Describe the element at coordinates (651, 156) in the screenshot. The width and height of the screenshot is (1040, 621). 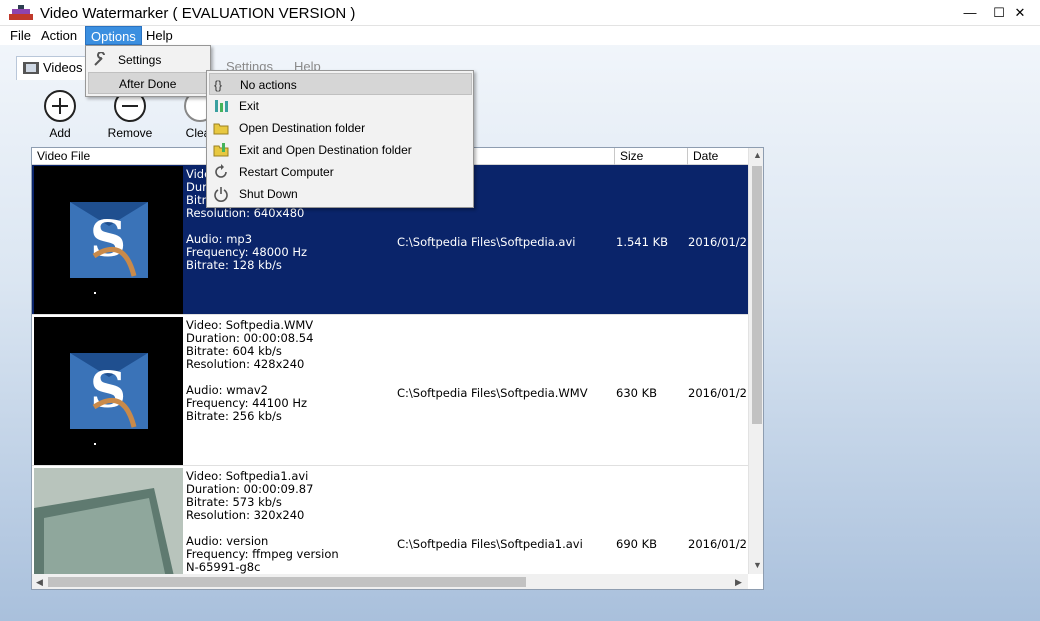
I see `col-size: Size` at that location.